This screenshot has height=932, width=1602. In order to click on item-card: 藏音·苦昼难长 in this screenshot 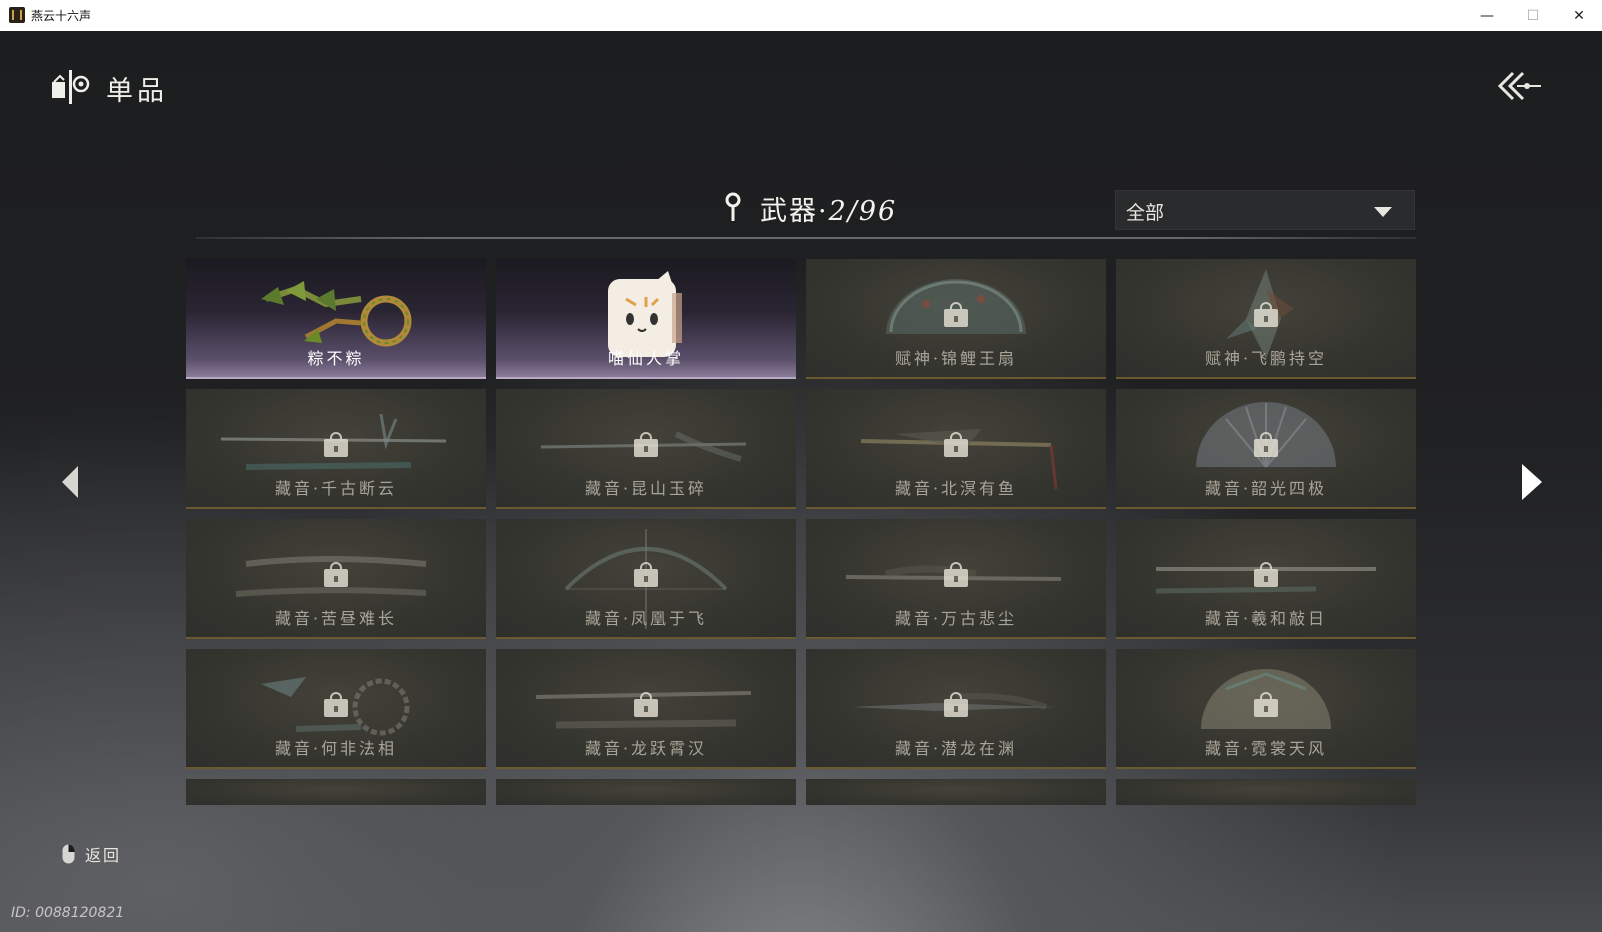, I will do `click(336, 579)`.